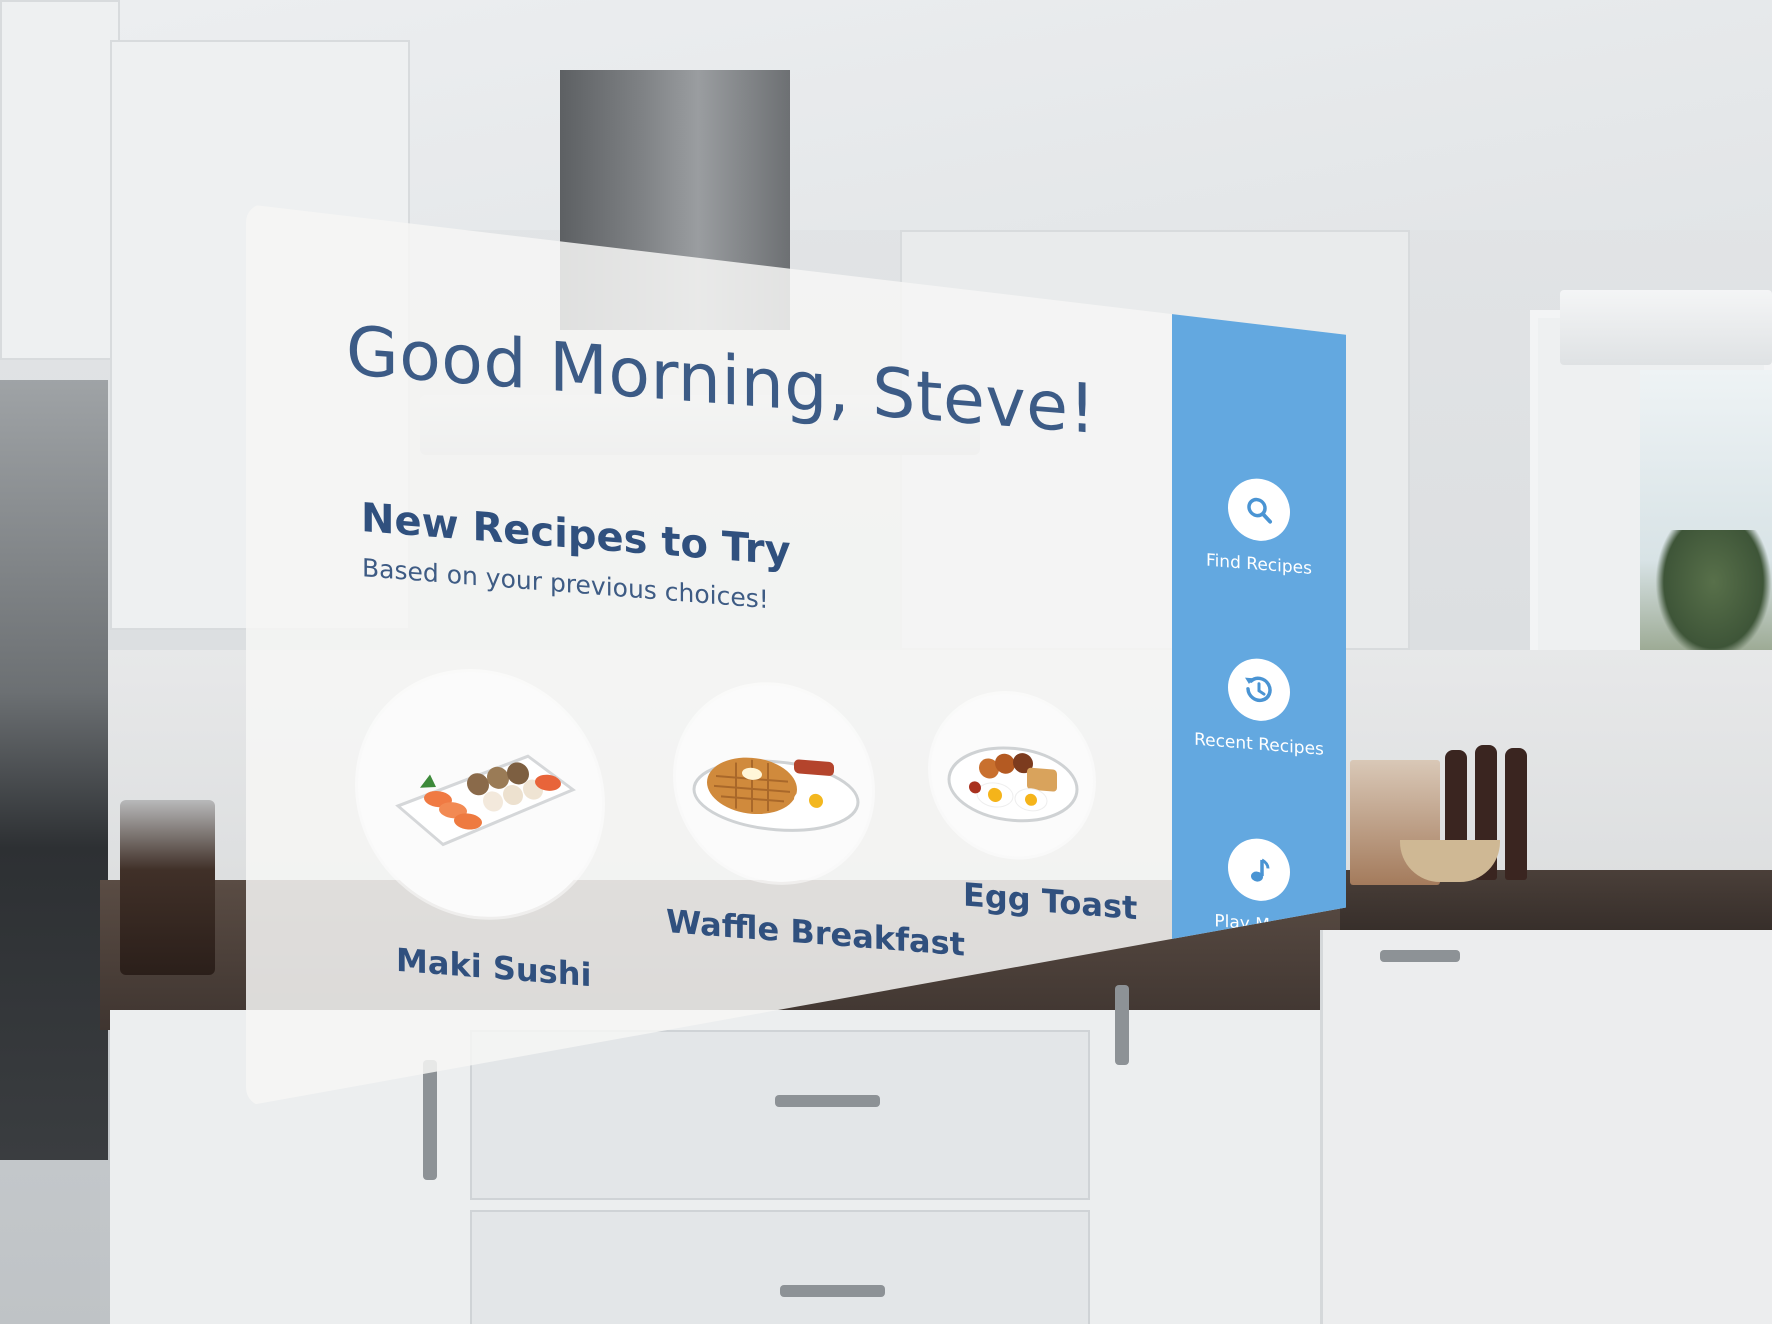 This screenshot has width=1772, height=1324. I want to click on history-icon, so click(1259, 690).